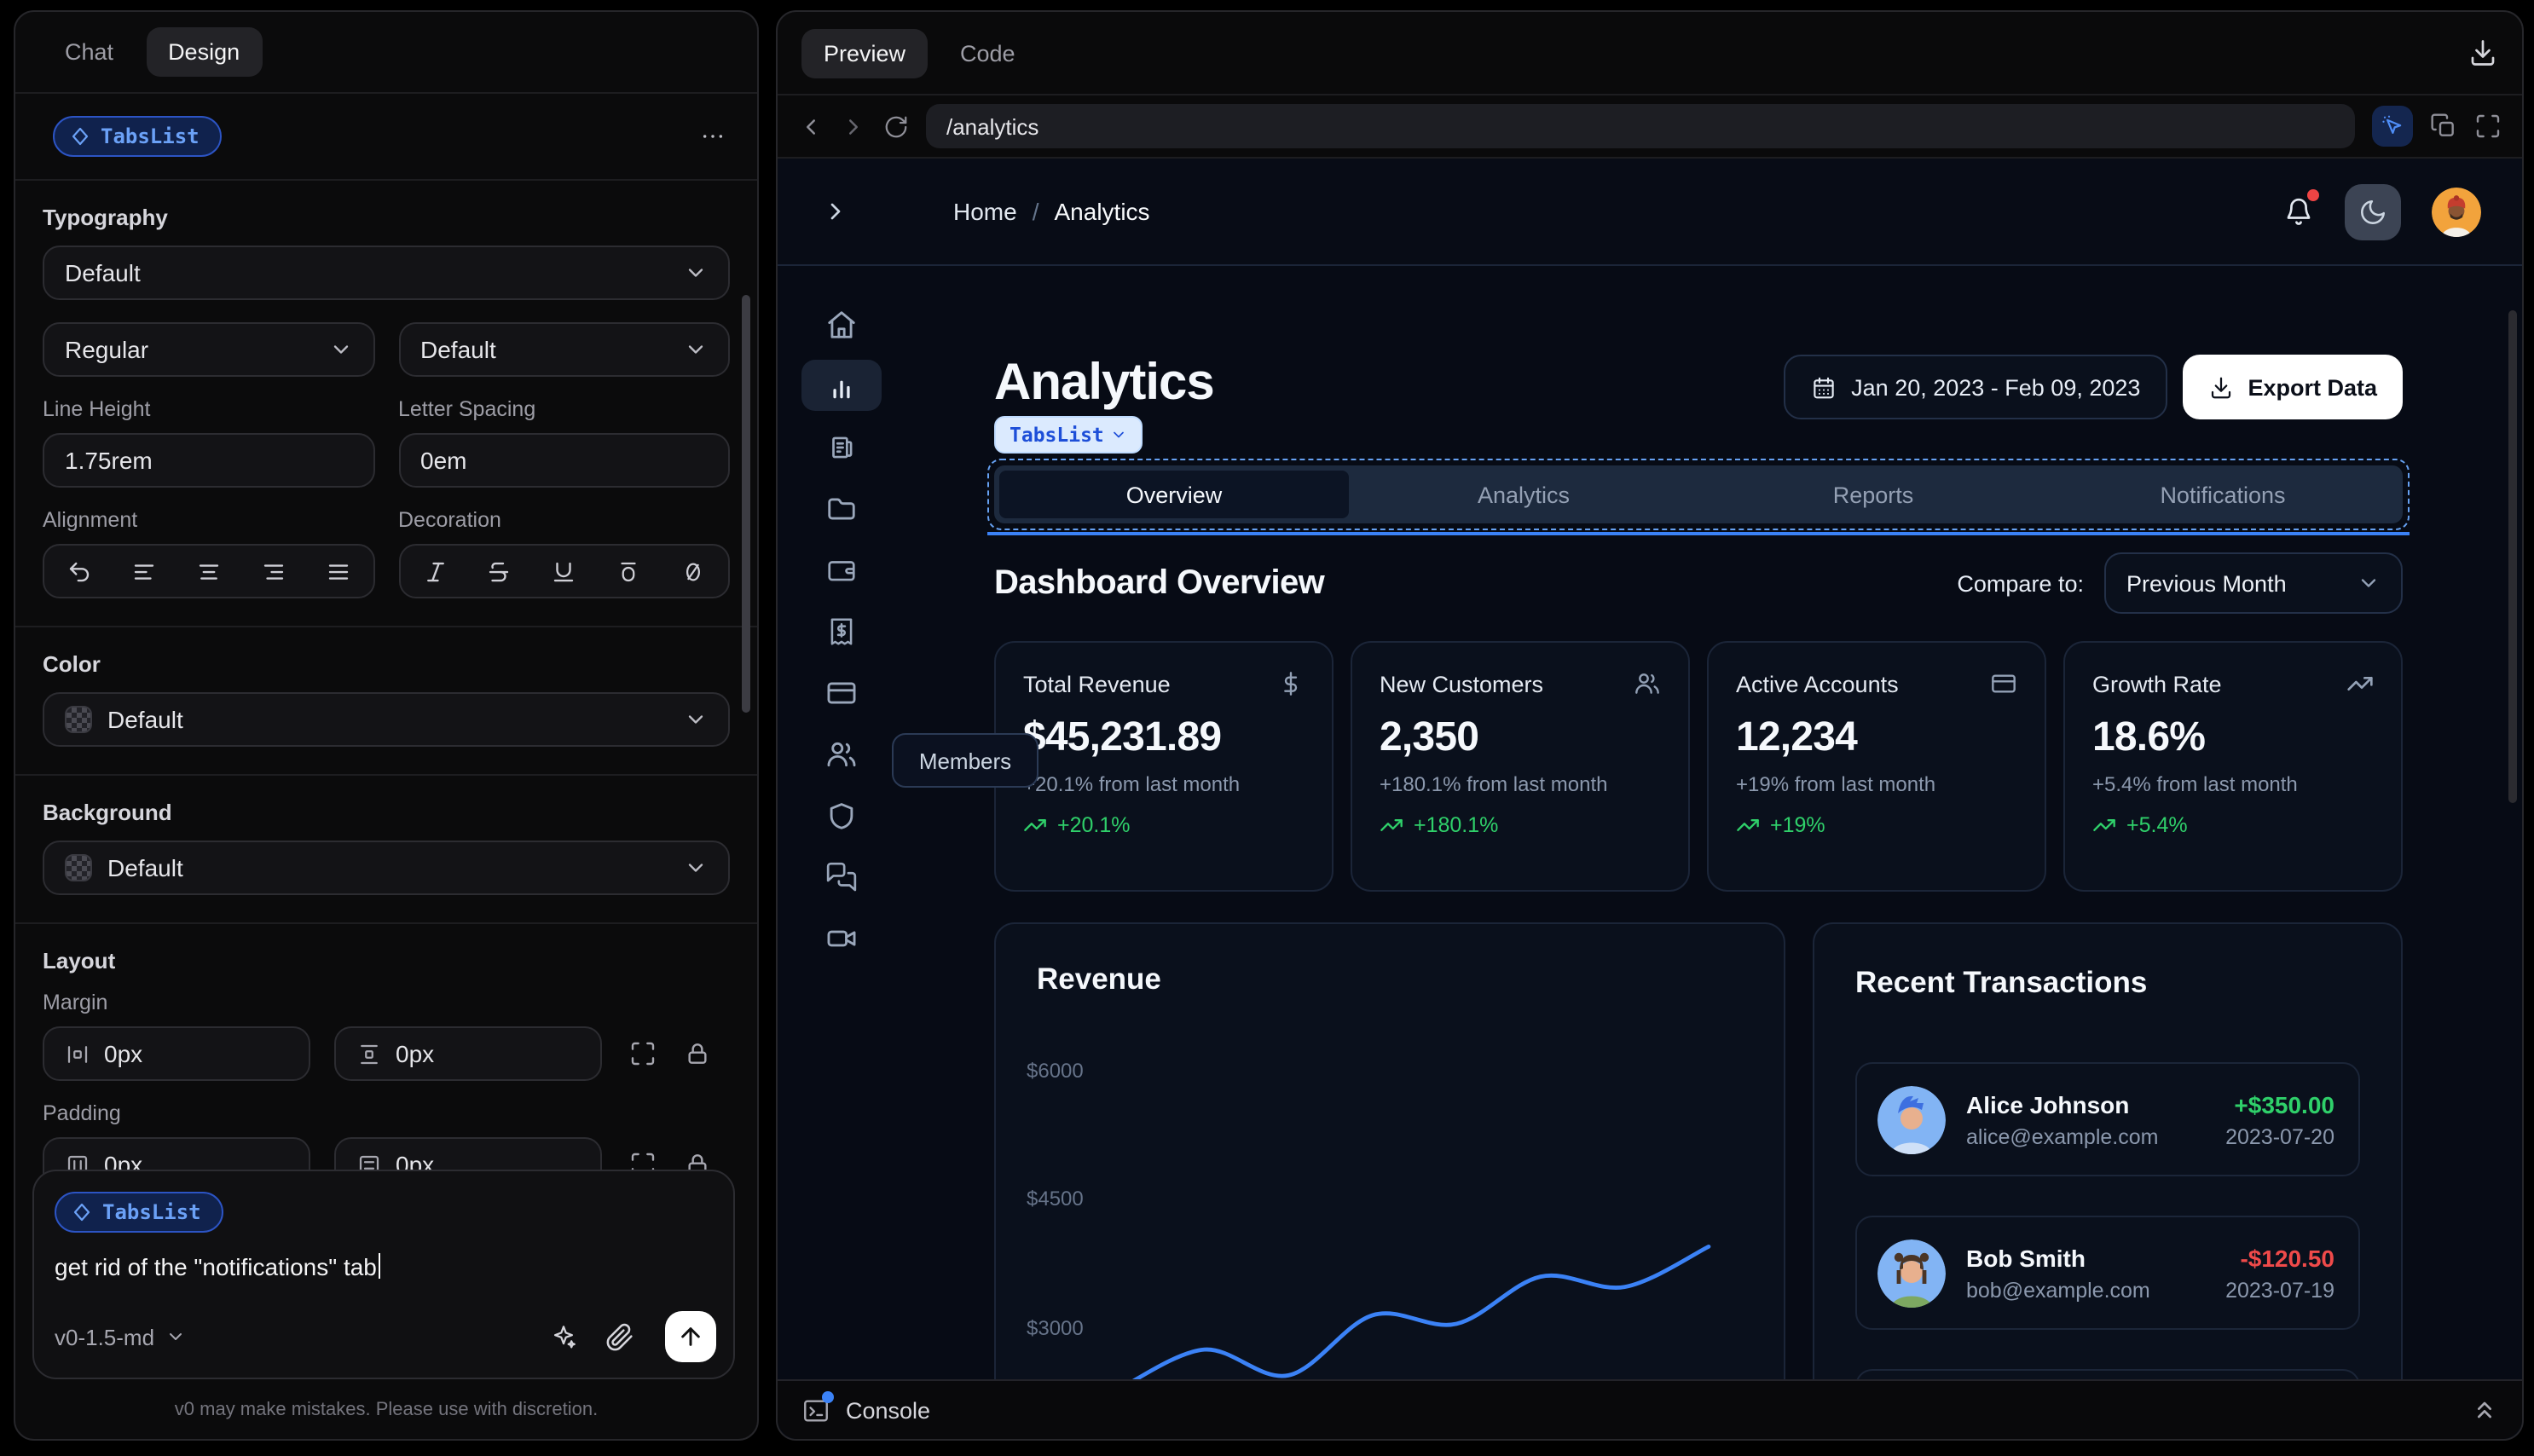 This screenshot has width=2534, height=1456. Describe the element at coordinates (835, 211) in the screenshot. I see `sidebar-expand-icon` at that location.